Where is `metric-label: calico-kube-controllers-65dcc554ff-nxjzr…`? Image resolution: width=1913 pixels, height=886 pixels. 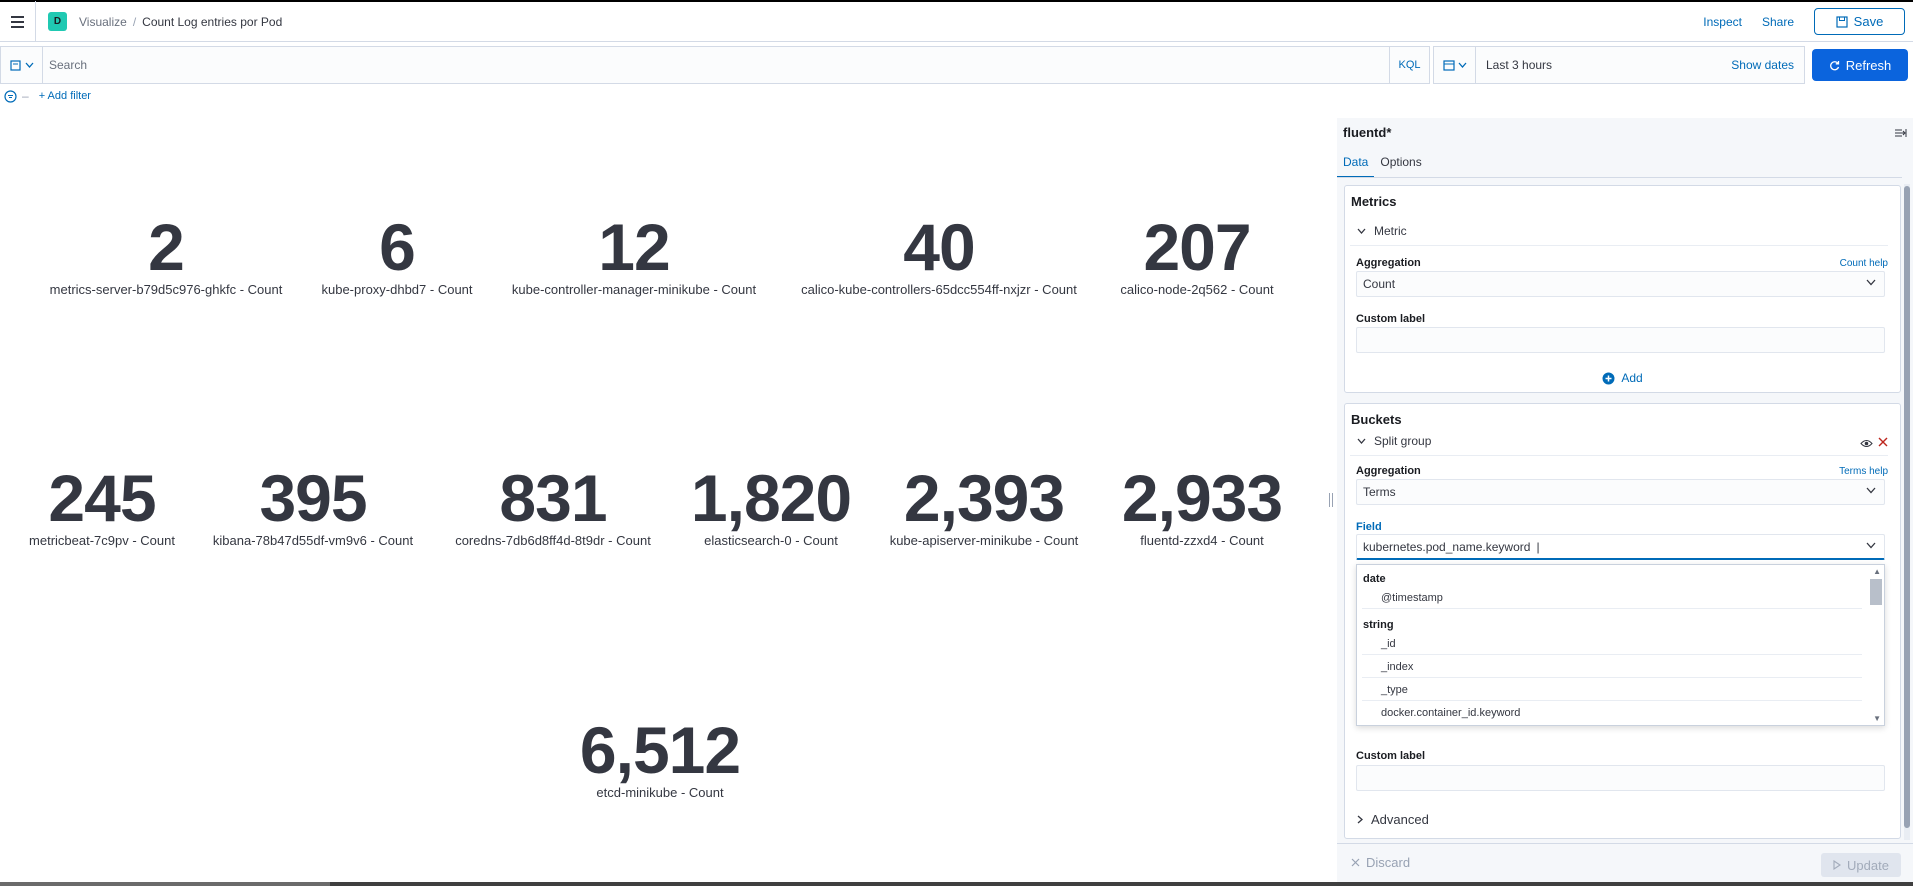
metric-label: calico-kube-controllers-65dcc554ff-nxjzr… is located at coordinates (939, 289).